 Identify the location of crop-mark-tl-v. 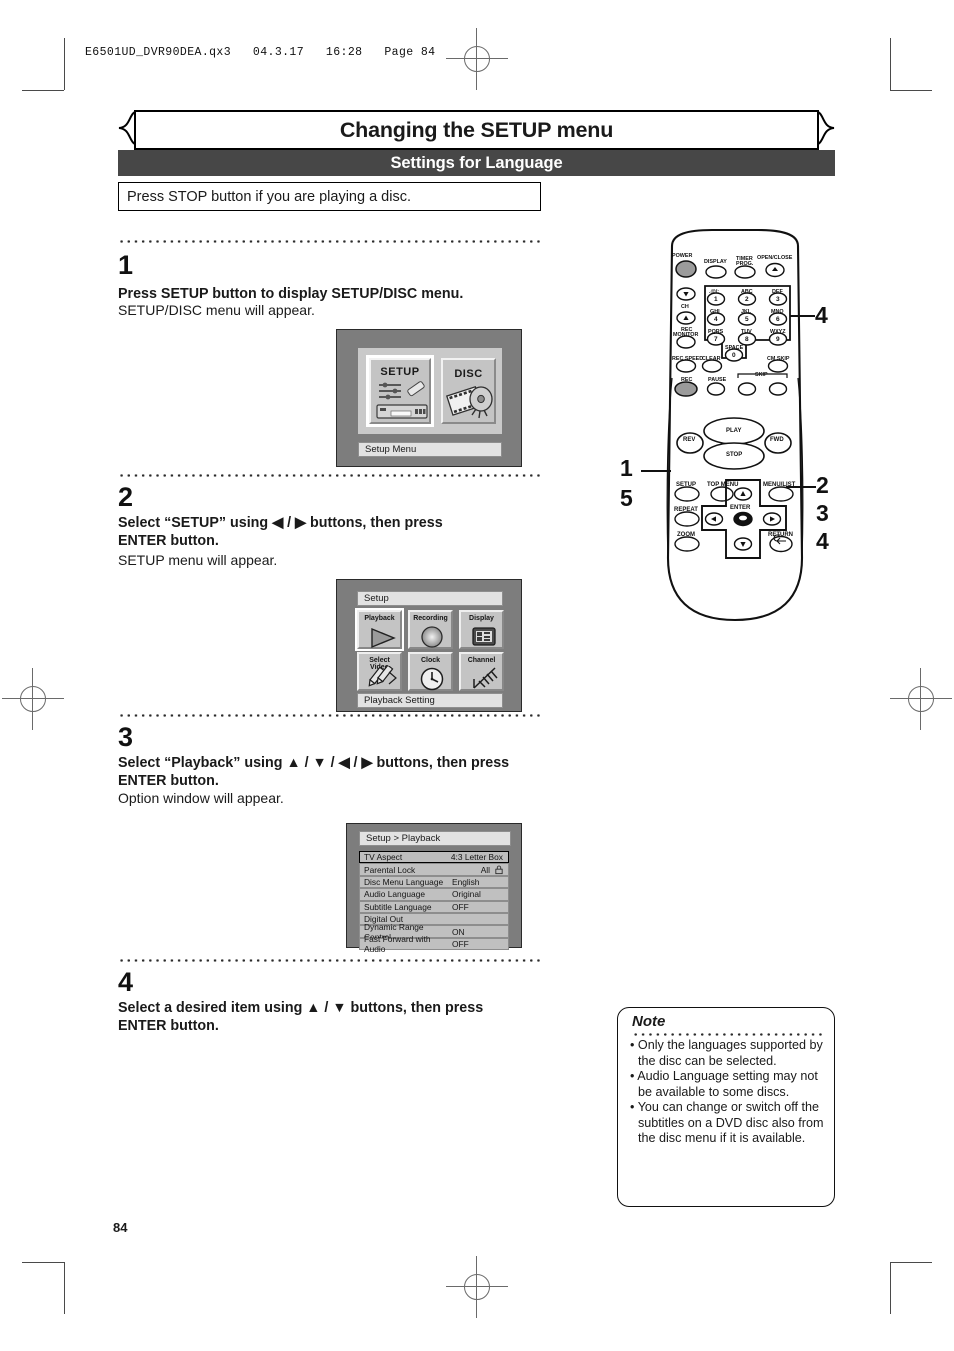
(65, 64).